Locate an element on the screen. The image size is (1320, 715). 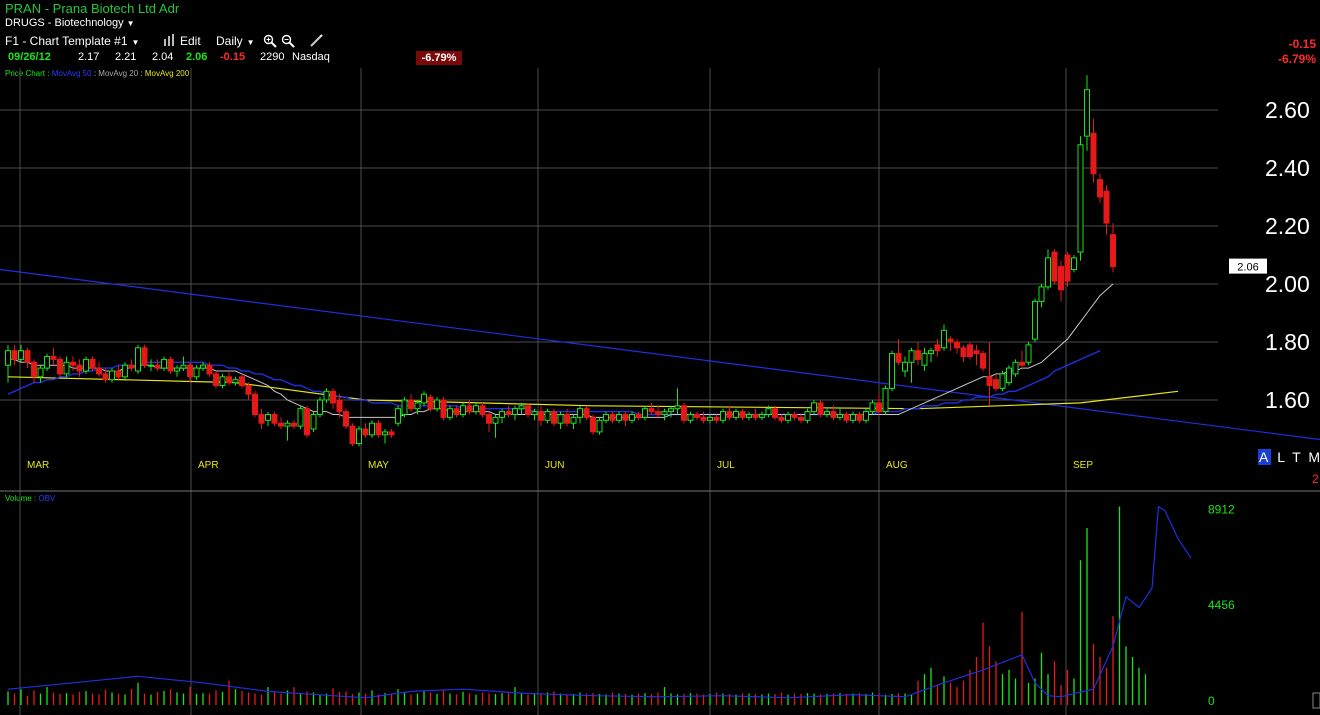
right-tail: 2 is located at coordinates (1315, 479).